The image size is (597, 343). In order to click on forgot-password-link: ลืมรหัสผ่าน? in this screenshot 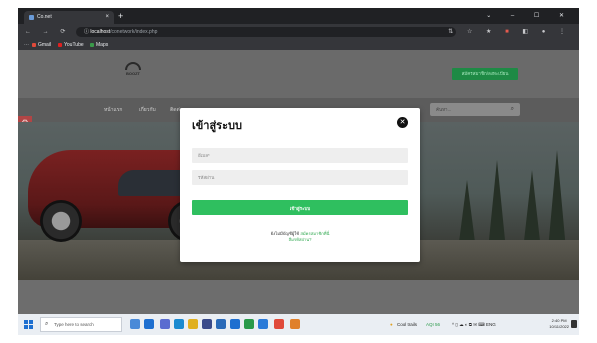, I will do `click(300, 239)`.